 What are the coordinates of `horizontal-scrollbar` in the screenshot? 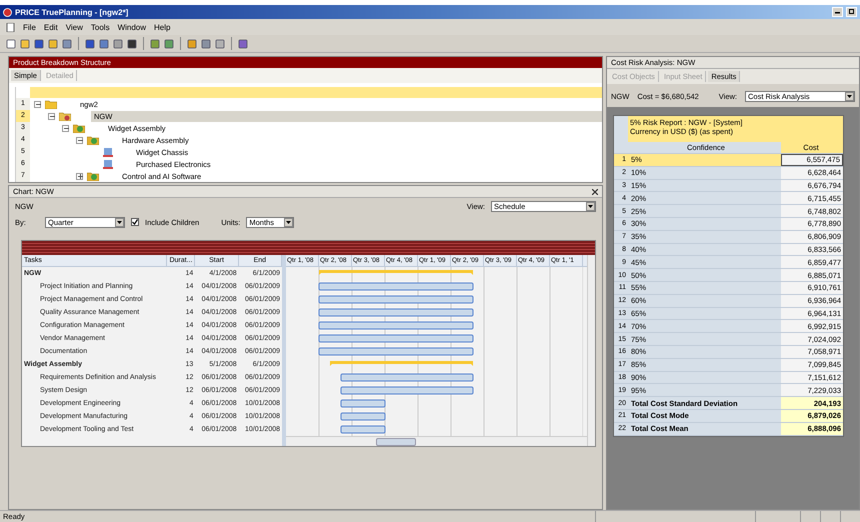 It's located at (436, 441).